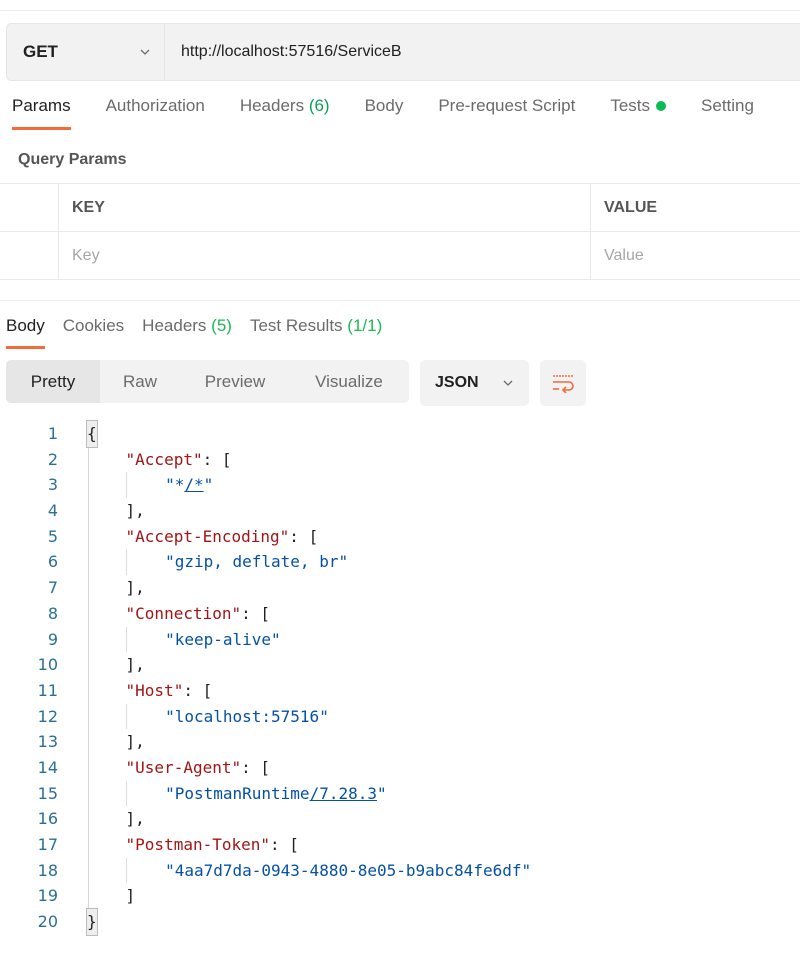 Image resolution: width=800 pixels, height=953 pixels. What do you see at coordinates (403, 52) in the screenshot?
I see `request-url-bar: GET http://localhost:57516/ServiceB` at bounding box center [403, 52].